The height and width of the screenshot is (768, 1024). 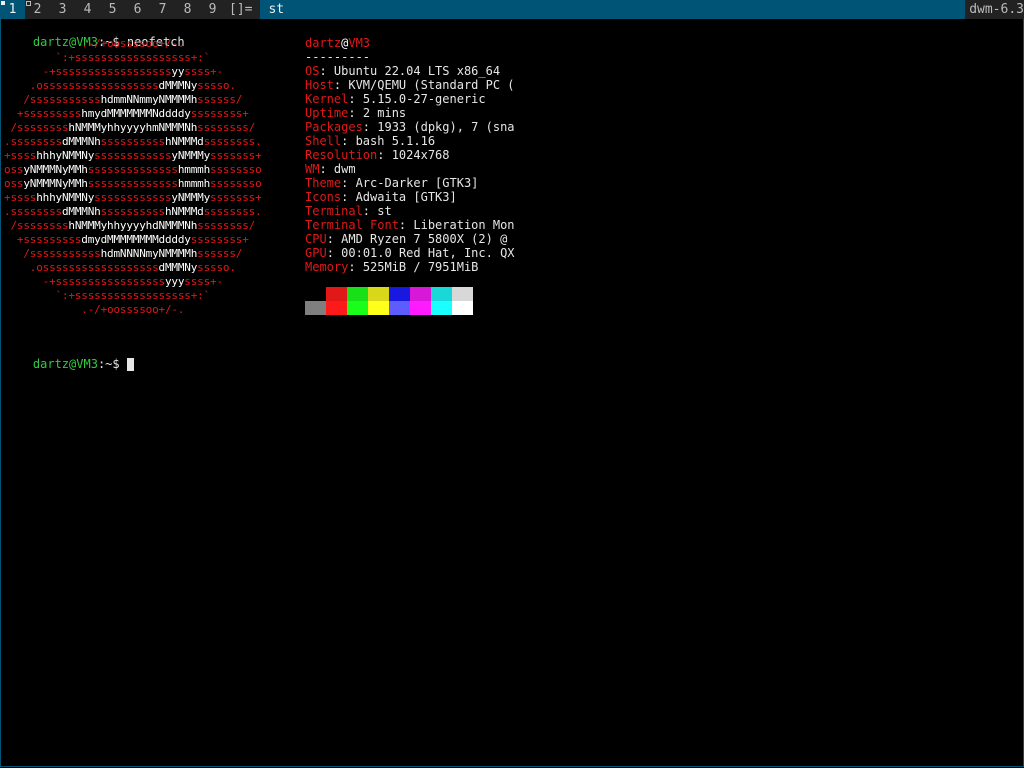 I want to click on logo-line: .-/+oossssoo+/-., so click(x=133, y=43).